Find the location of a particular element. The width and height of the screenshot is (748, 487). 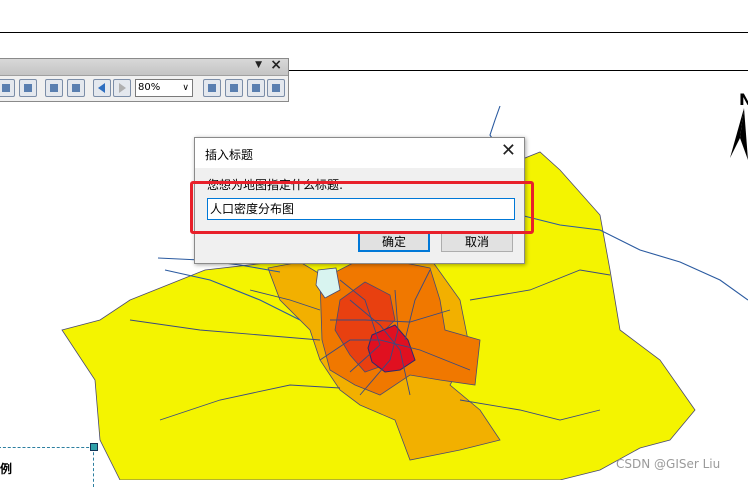

zoom-level-select: 80% ∨ is located at coordinates (164, 88).